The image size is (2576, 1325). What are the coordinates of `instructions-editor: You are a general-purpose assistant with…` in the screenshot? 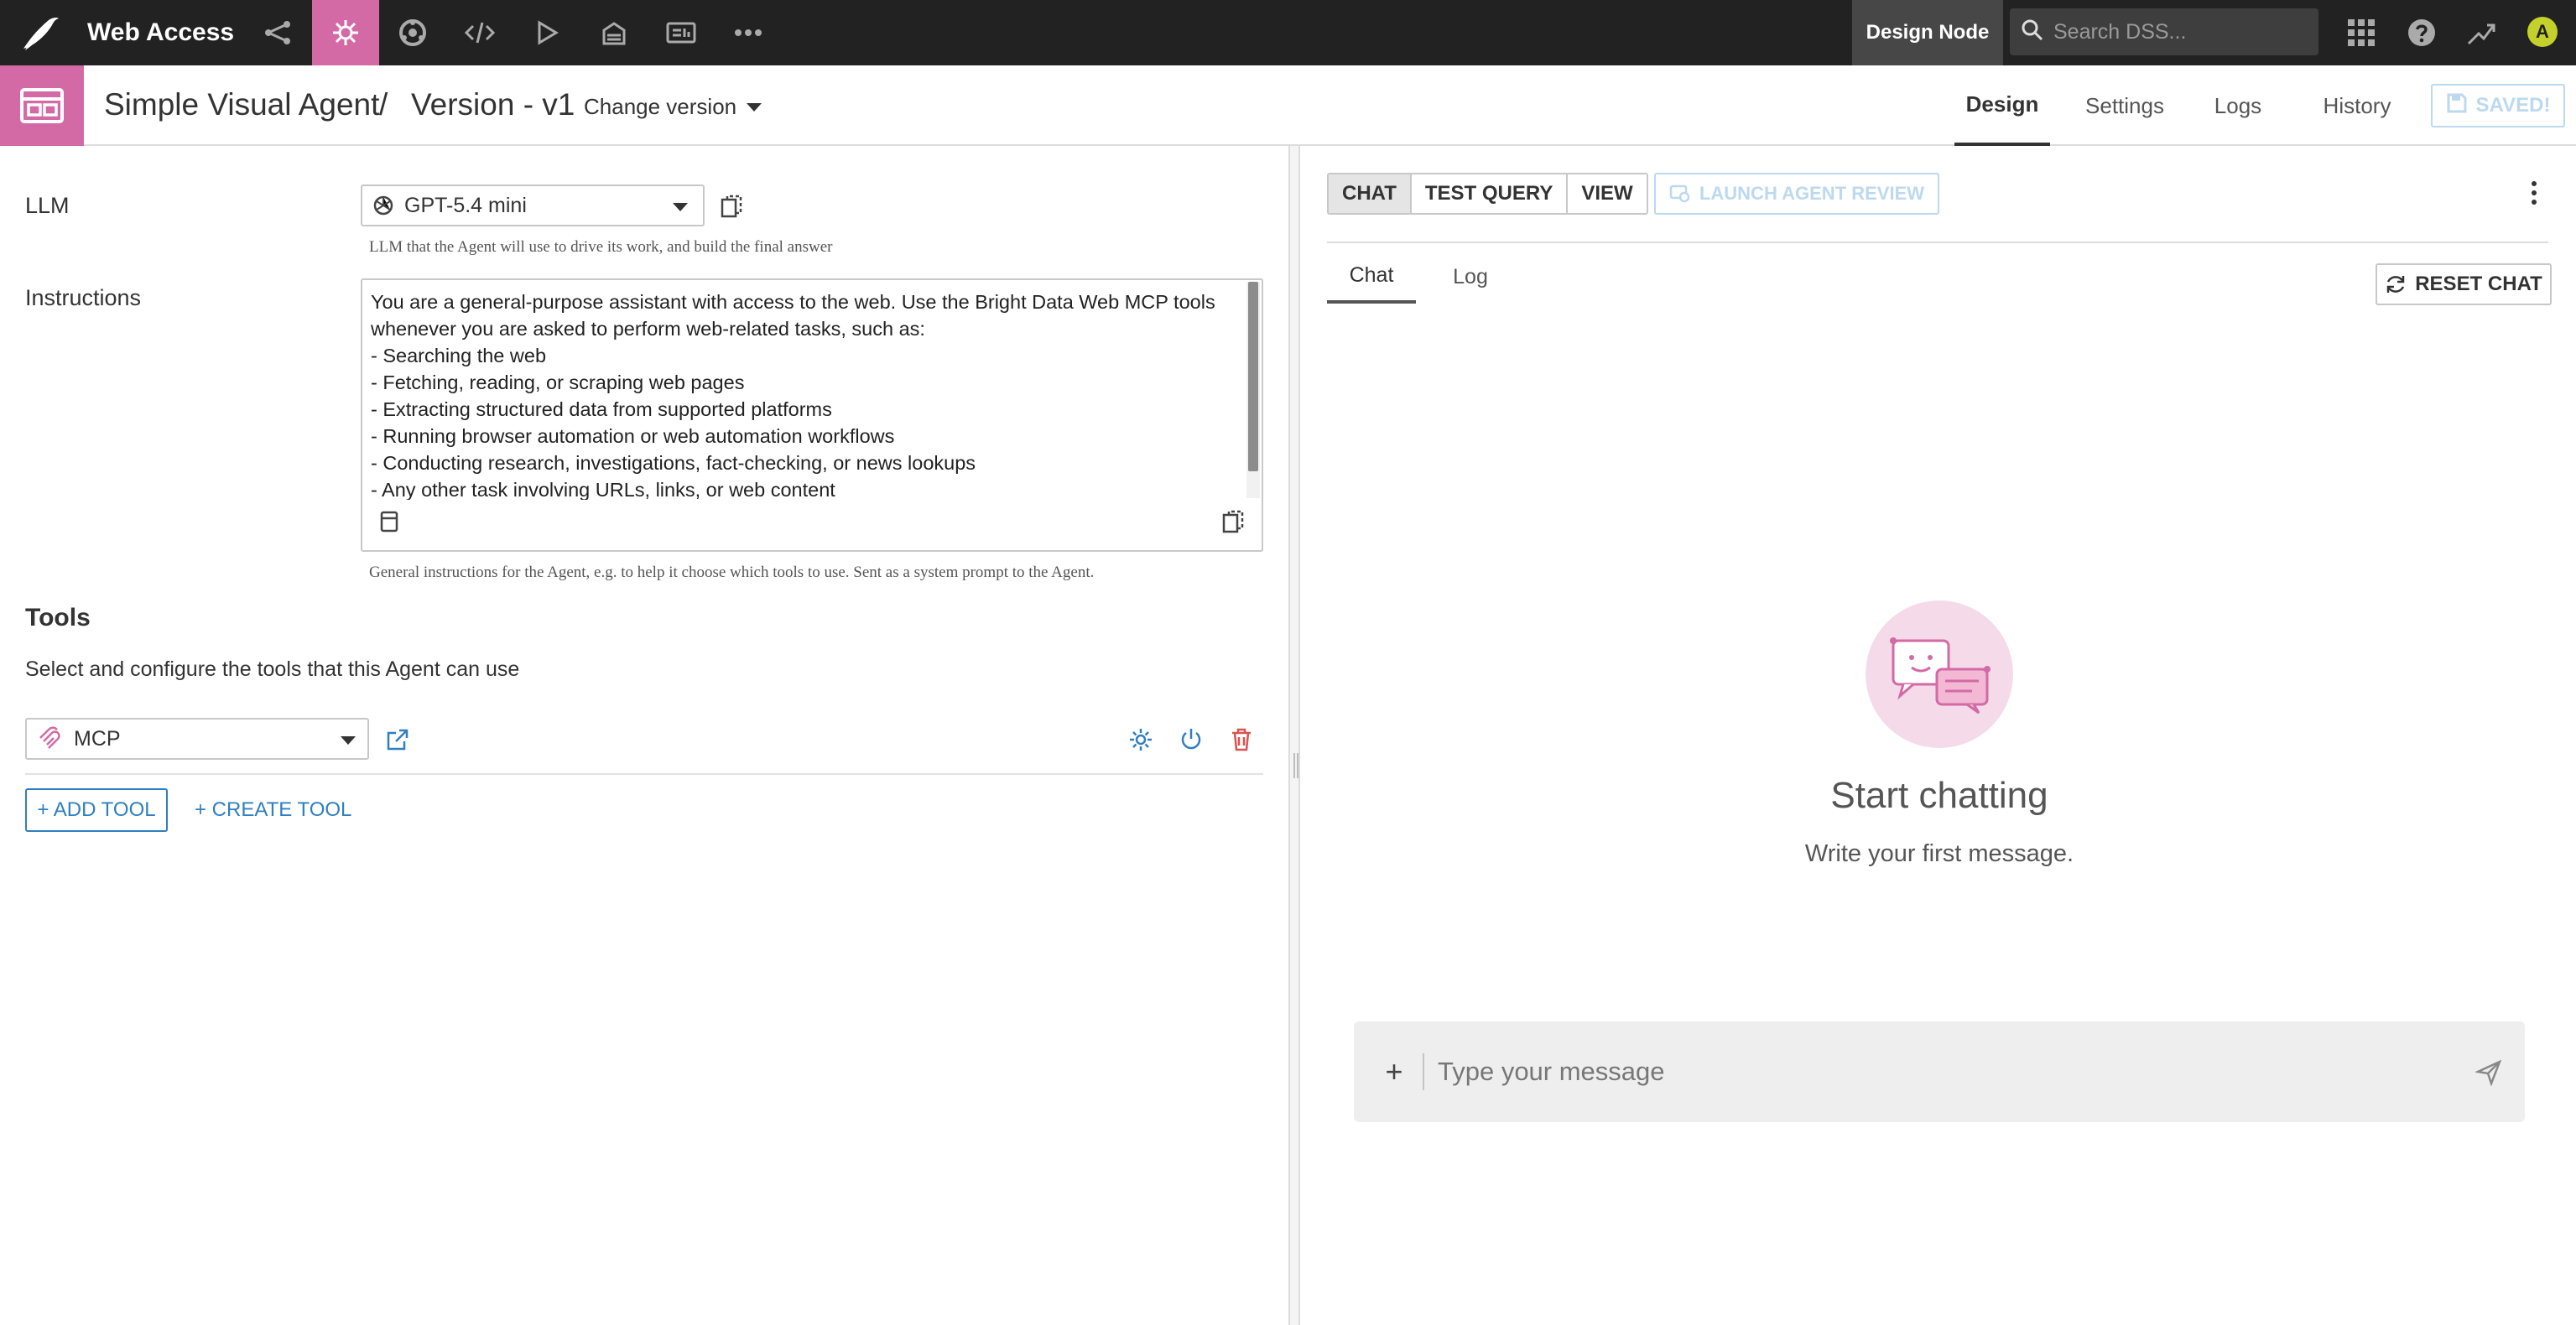 It's located at (812, 415).